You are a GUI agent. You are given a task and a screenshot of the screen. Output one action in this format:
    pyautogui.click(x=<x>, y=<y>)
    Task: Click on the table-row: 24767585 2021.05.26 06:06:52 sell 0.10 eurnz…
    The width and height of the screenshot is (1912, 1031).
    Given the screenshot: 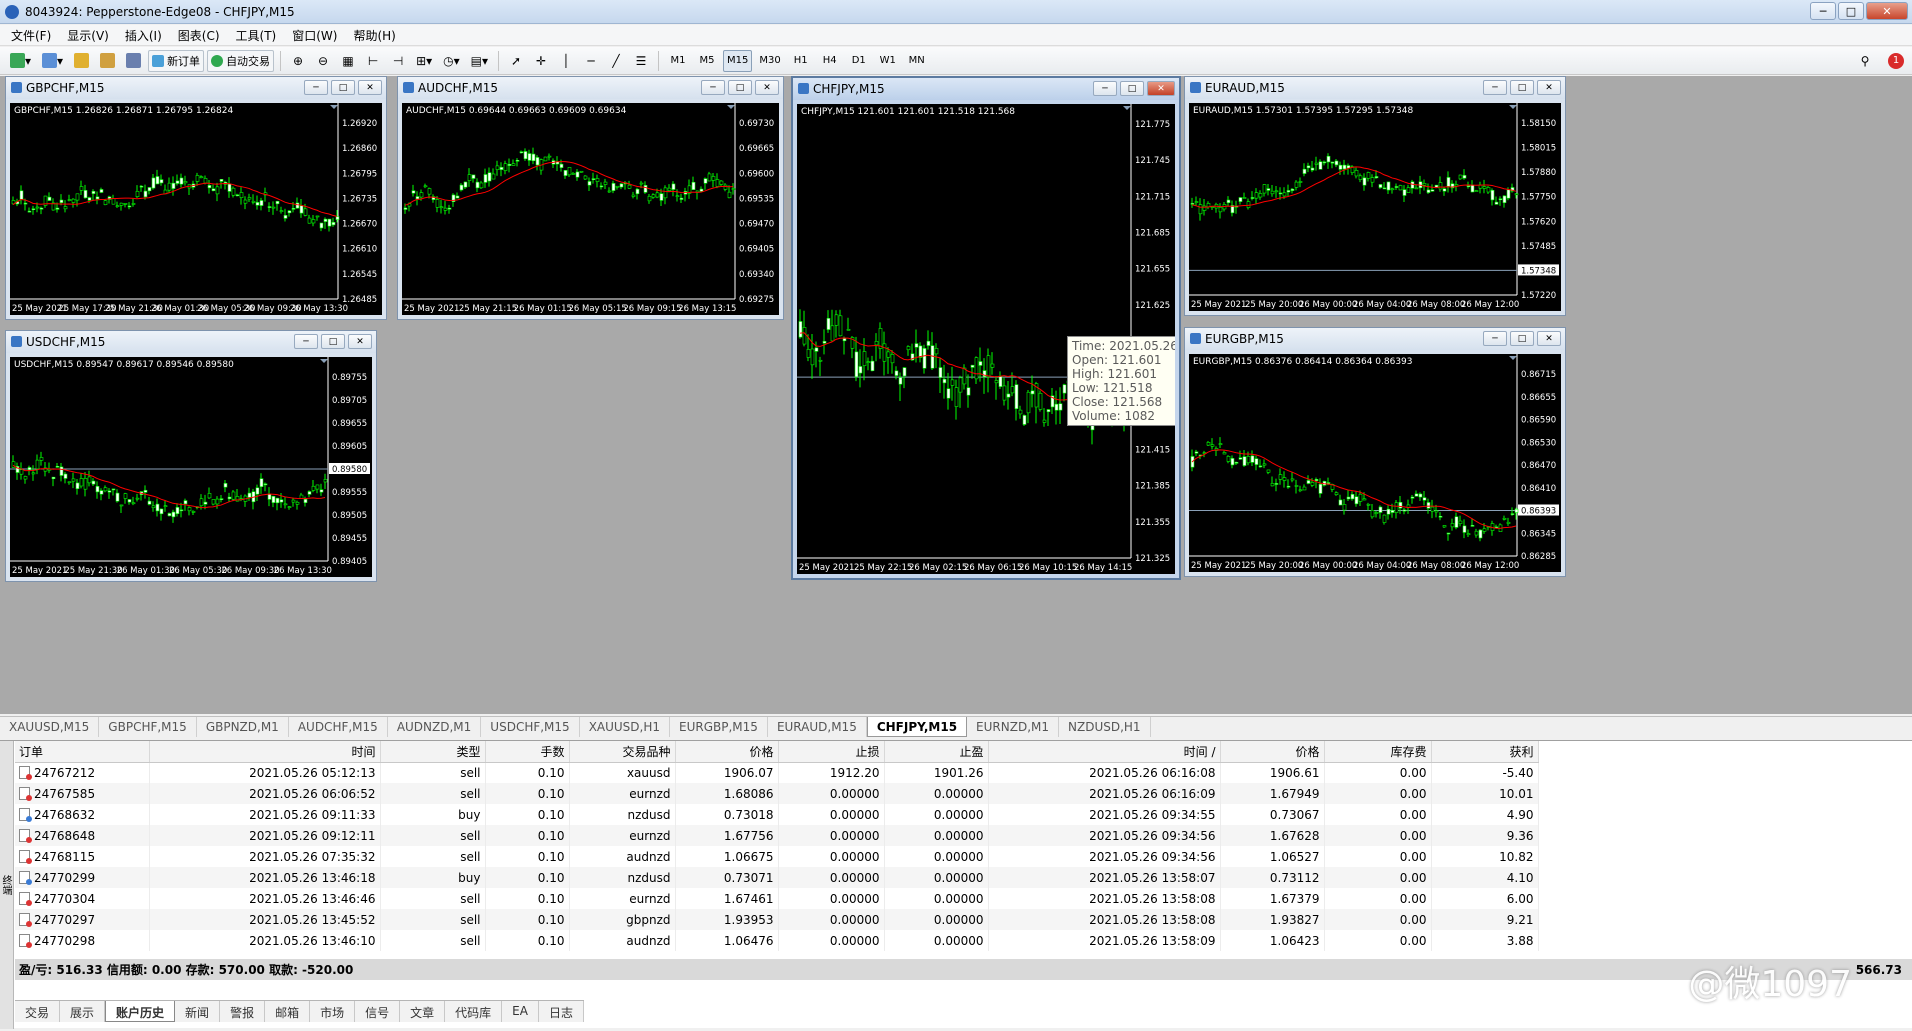 What is the action you would take?
    pyautogui.click(x=777, y=793)
    